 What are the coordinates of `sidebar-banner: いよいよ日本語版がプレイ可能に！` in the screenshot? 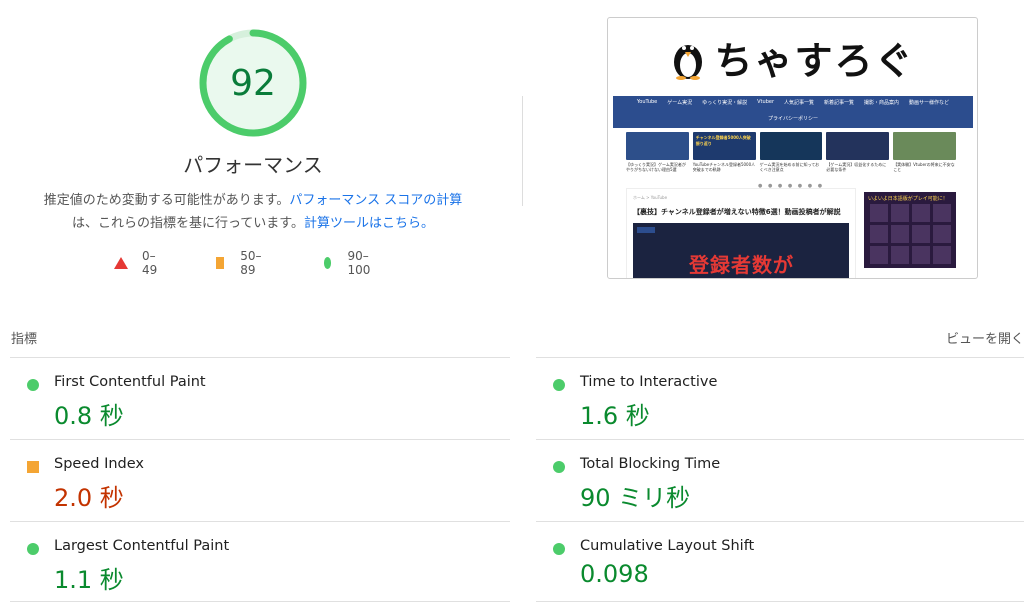 It's located at (910, 230).